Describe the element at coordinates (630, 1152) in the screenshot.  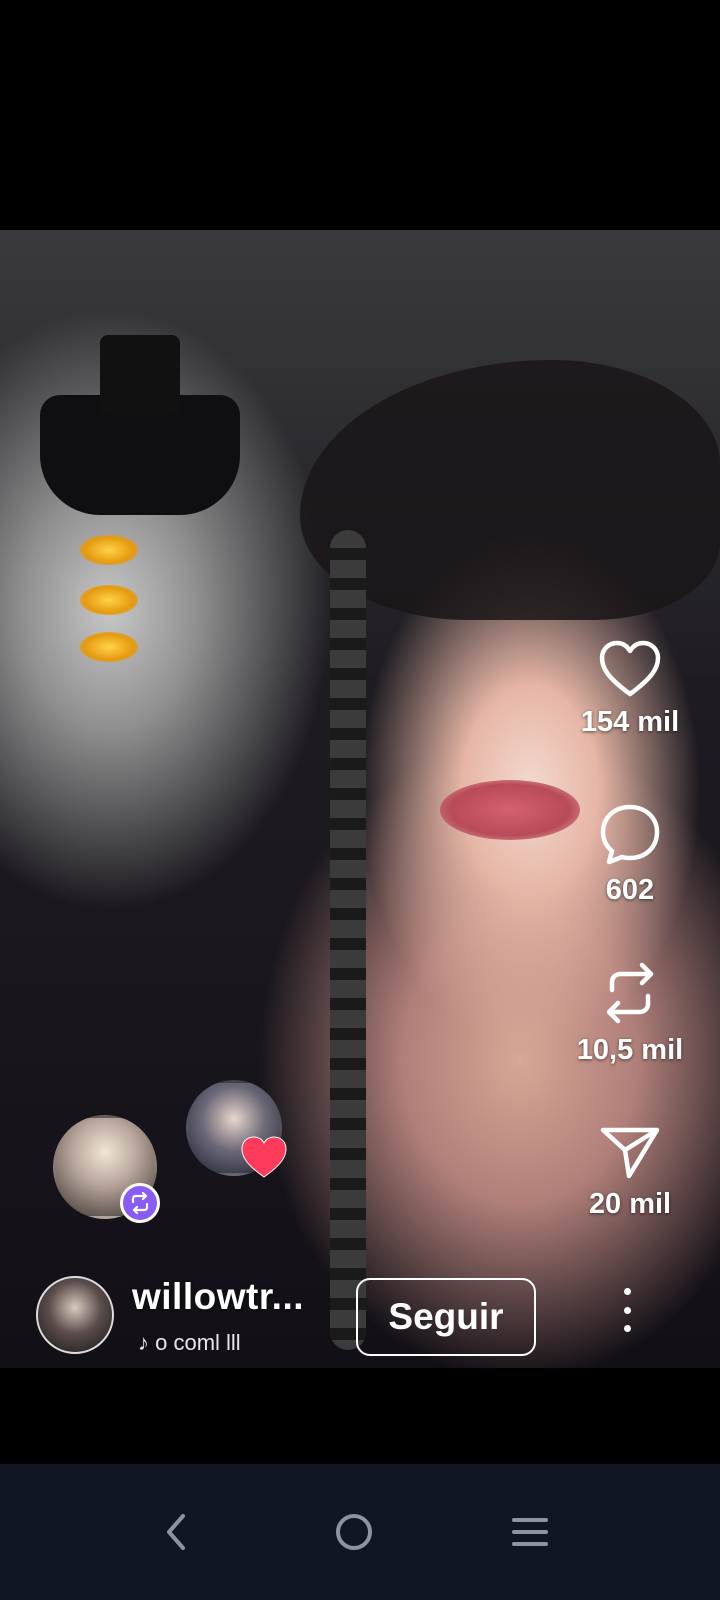
I see `send-icon` at that location.